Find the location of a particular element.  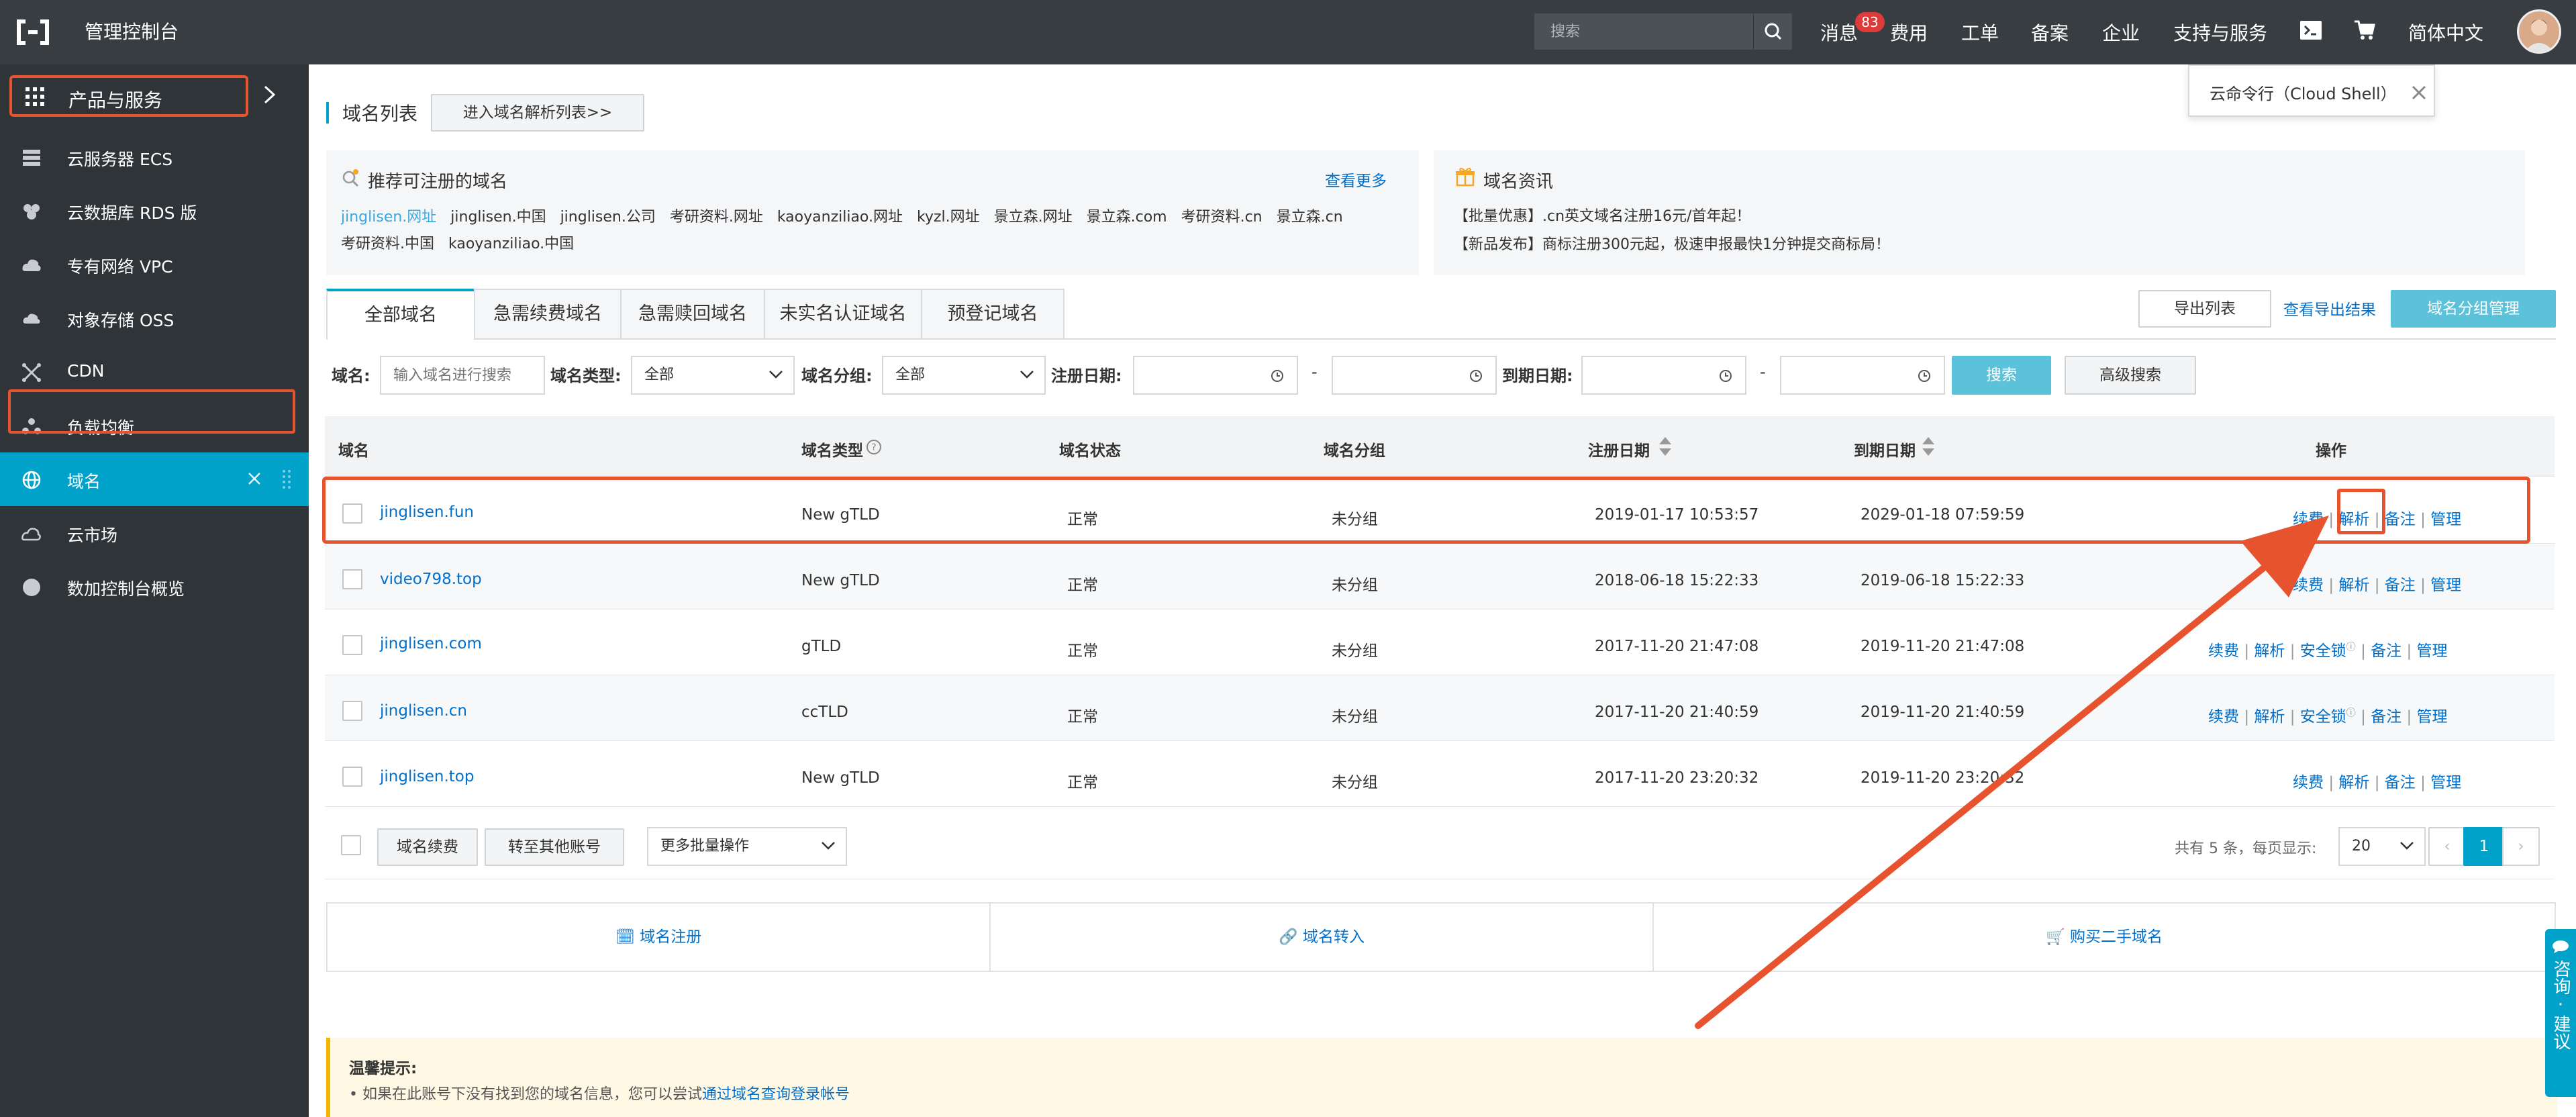

news-item: 【新品发布】商标注册300元起，极速申报最快1分钟提交商标局！ is located at coordinates (1672, 245).